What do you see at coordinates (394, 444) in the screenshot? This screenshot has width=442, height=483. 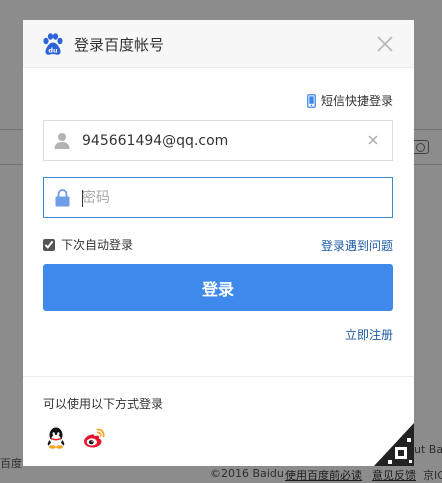 I see `qr-corner-icon` at bounding box center [394, 444].